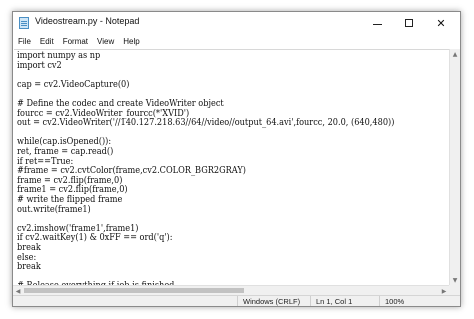  Describe the element at coordinates (268, 301) in the screenshot. I see `status-line-ending: Windows (CRLF)` at that location.